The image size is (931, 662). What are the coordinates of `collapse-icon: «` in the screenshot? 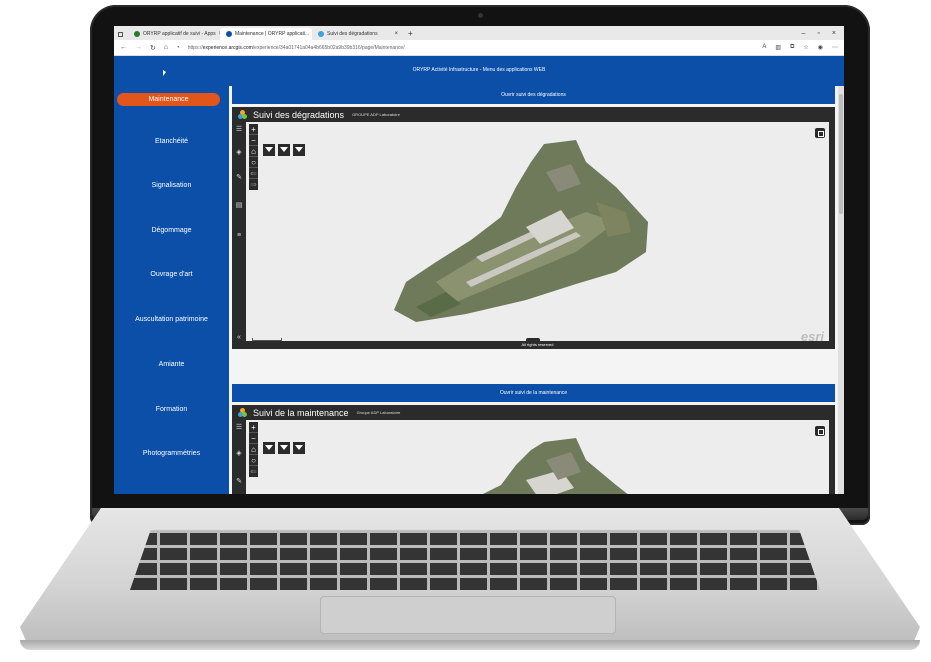 It's located at (239, 338).